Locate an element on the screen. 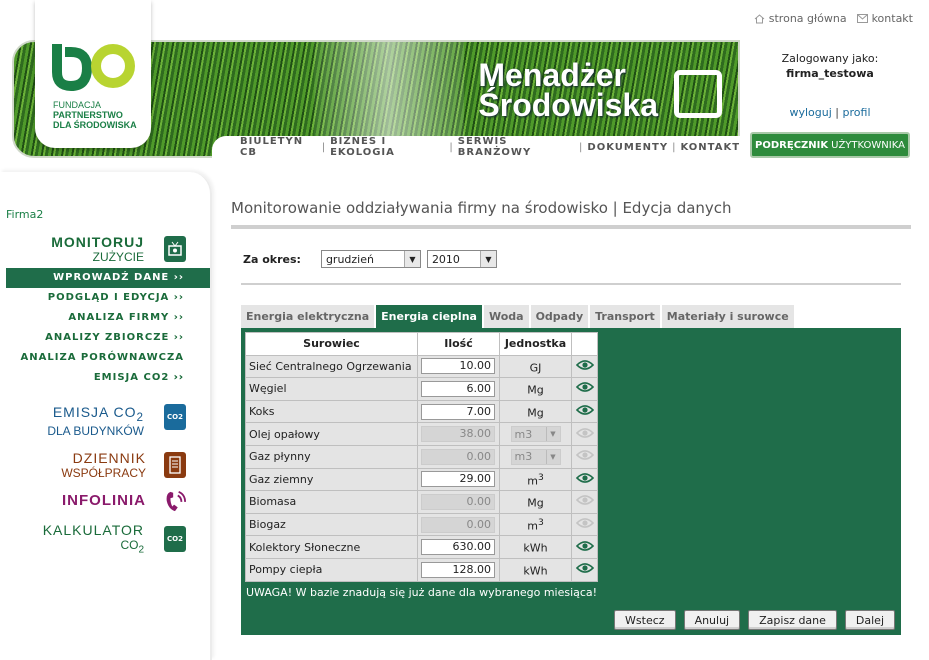 This screenshot has height=660, width=929. firm-name: Firma2 is located at coordinates (24, 214).